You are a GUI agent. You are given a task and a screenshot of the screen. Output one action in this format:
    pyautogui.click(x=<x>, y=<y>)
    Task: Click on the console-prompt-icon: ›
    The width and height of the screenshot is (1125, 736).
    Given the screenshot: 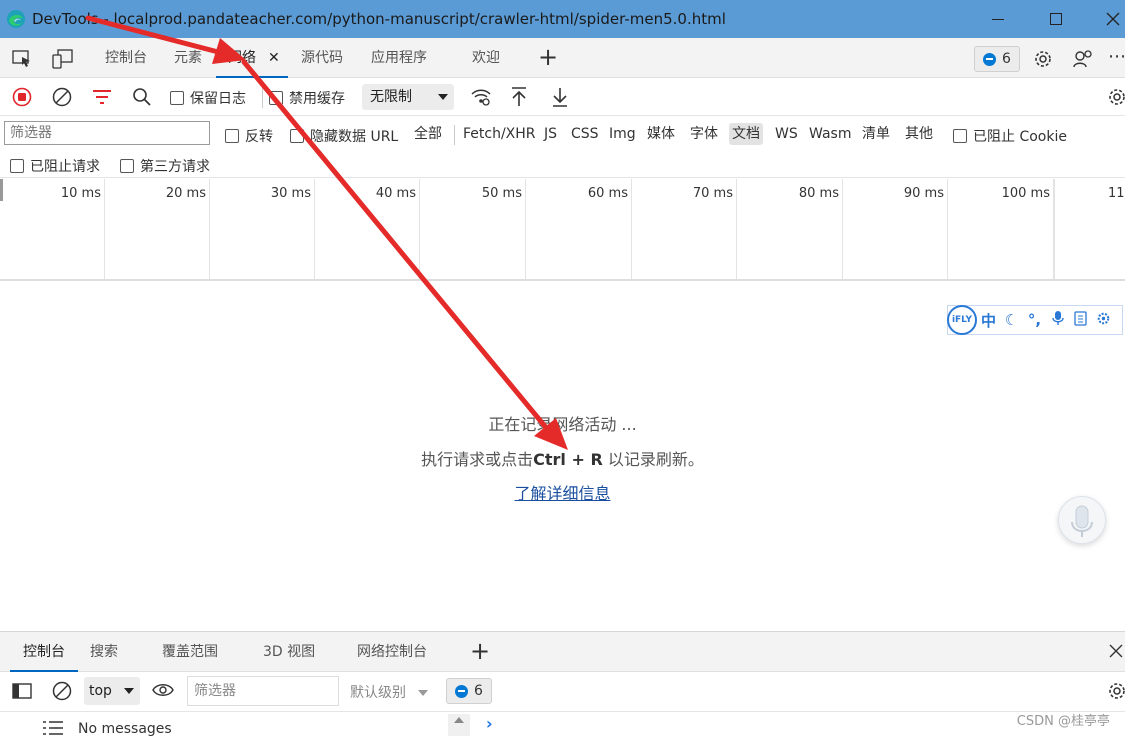 What is the action you would take?
    pyautogui.click(x=489, y=723)
    